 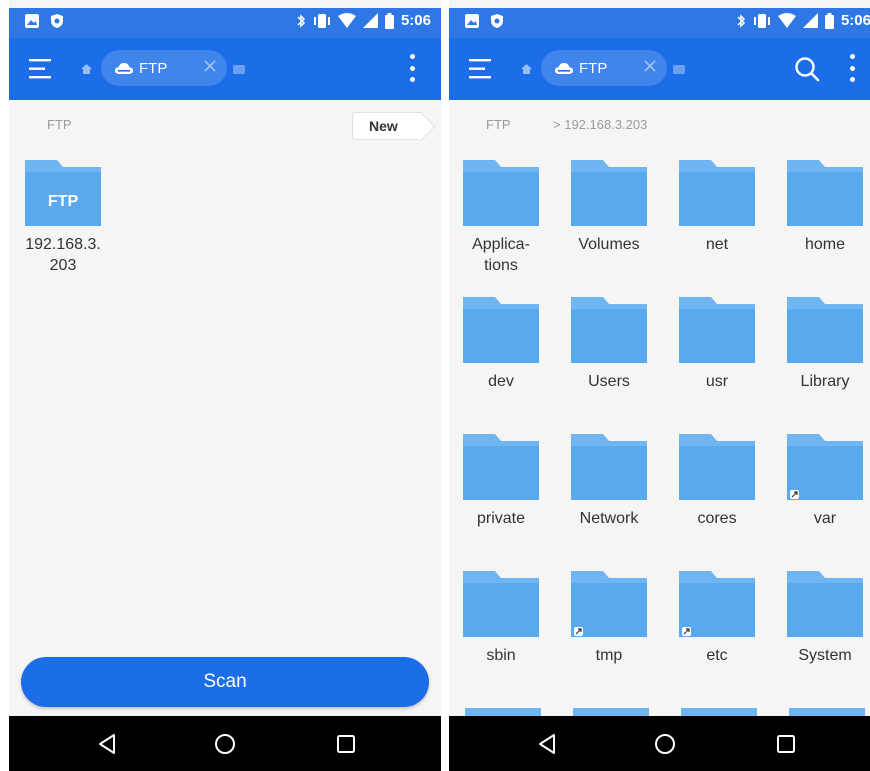 What do you see at coordinates (609, 655) in the screenshot?
I see `folder-name: tmp` at bounding box center [609, 655].